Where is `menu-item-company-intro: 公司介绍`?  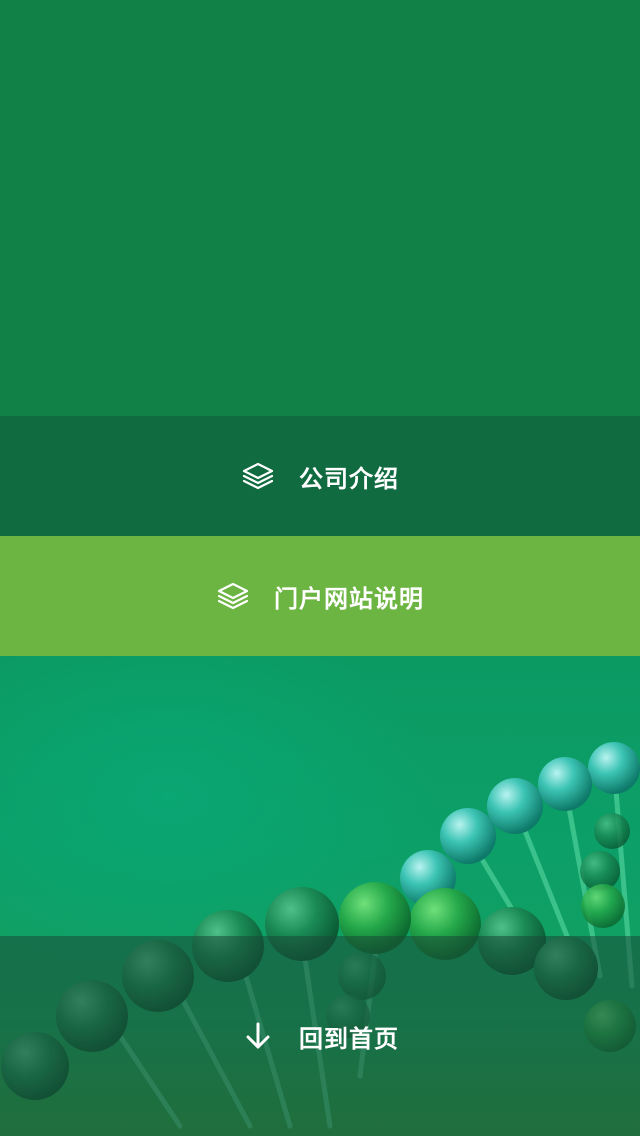
menu-item-company-intro: 公司介绍 is located at coordinates (320, 476).